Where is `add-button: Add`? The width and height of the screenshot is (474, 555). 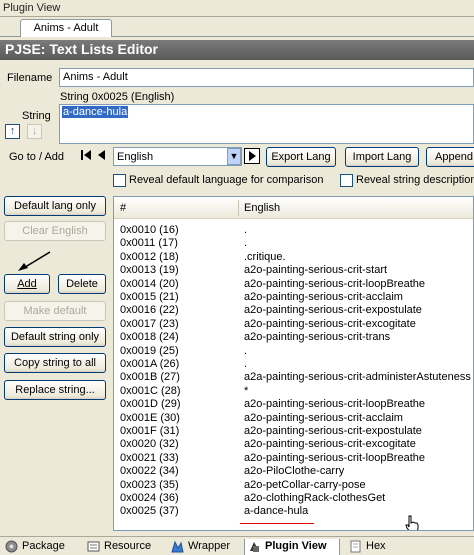 add-button: Add is located at coordinates (27, 284).